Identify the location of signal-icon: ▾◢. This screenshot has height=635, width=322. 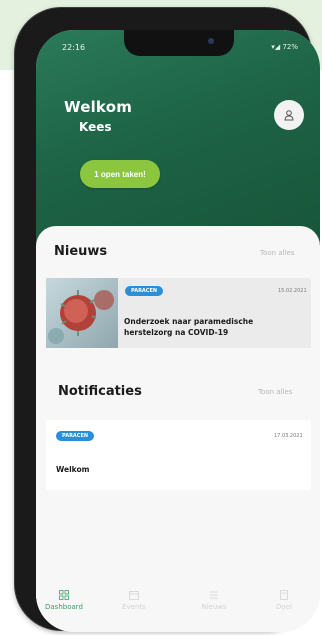
(276, 47).